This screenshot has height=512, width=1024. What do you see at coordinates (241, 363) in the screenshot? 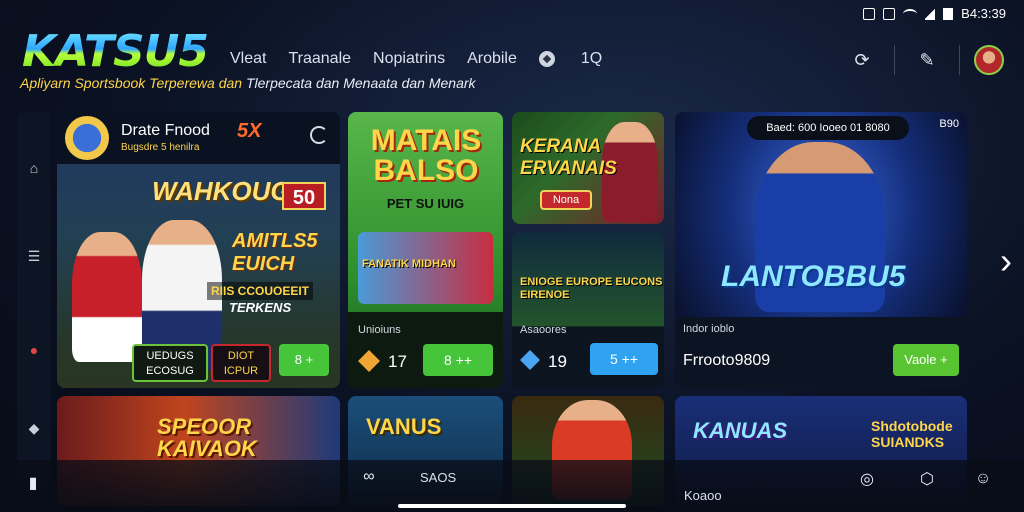
I see `odds-button: DIOT ICPUR` at bounding box center [241, 363].